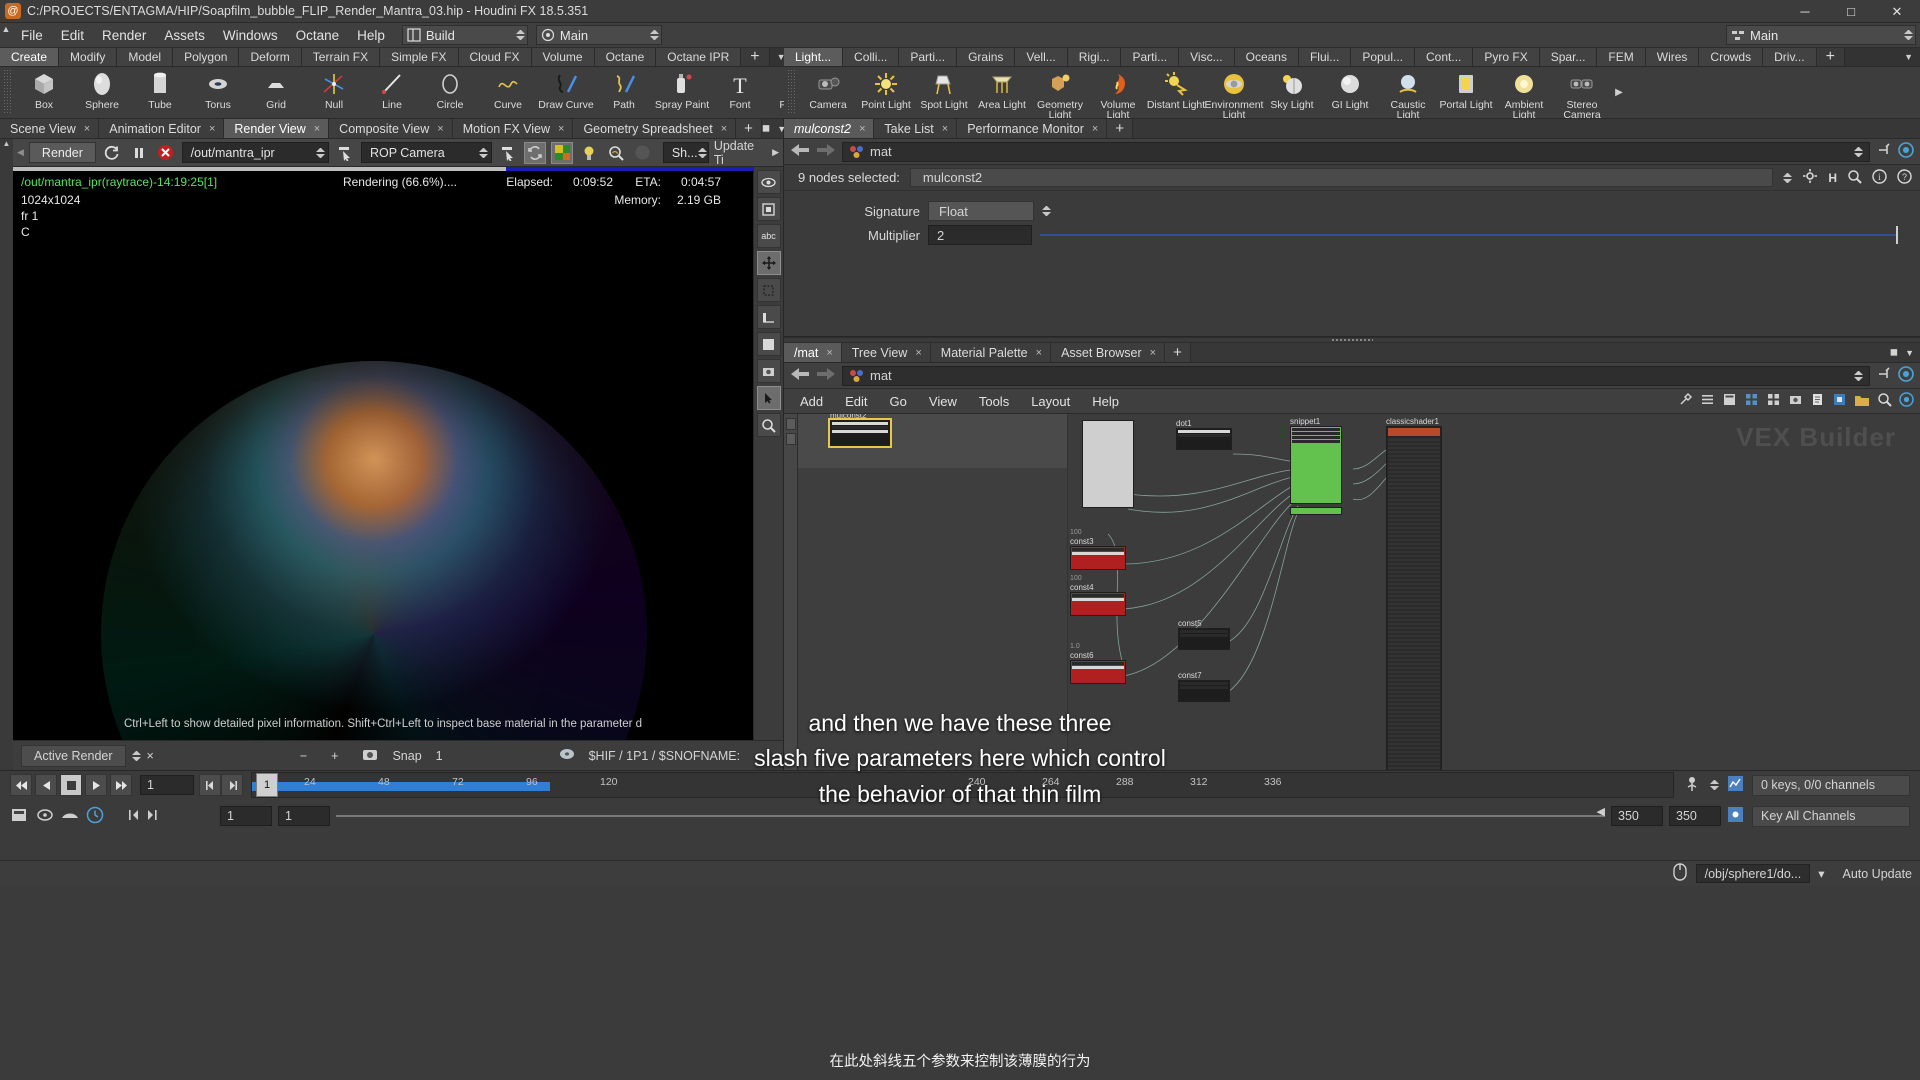 The image size is (1920, 1080). Describe the element at coordinates (71, 785) in the screenshot. I see `stop-icon` at that location.